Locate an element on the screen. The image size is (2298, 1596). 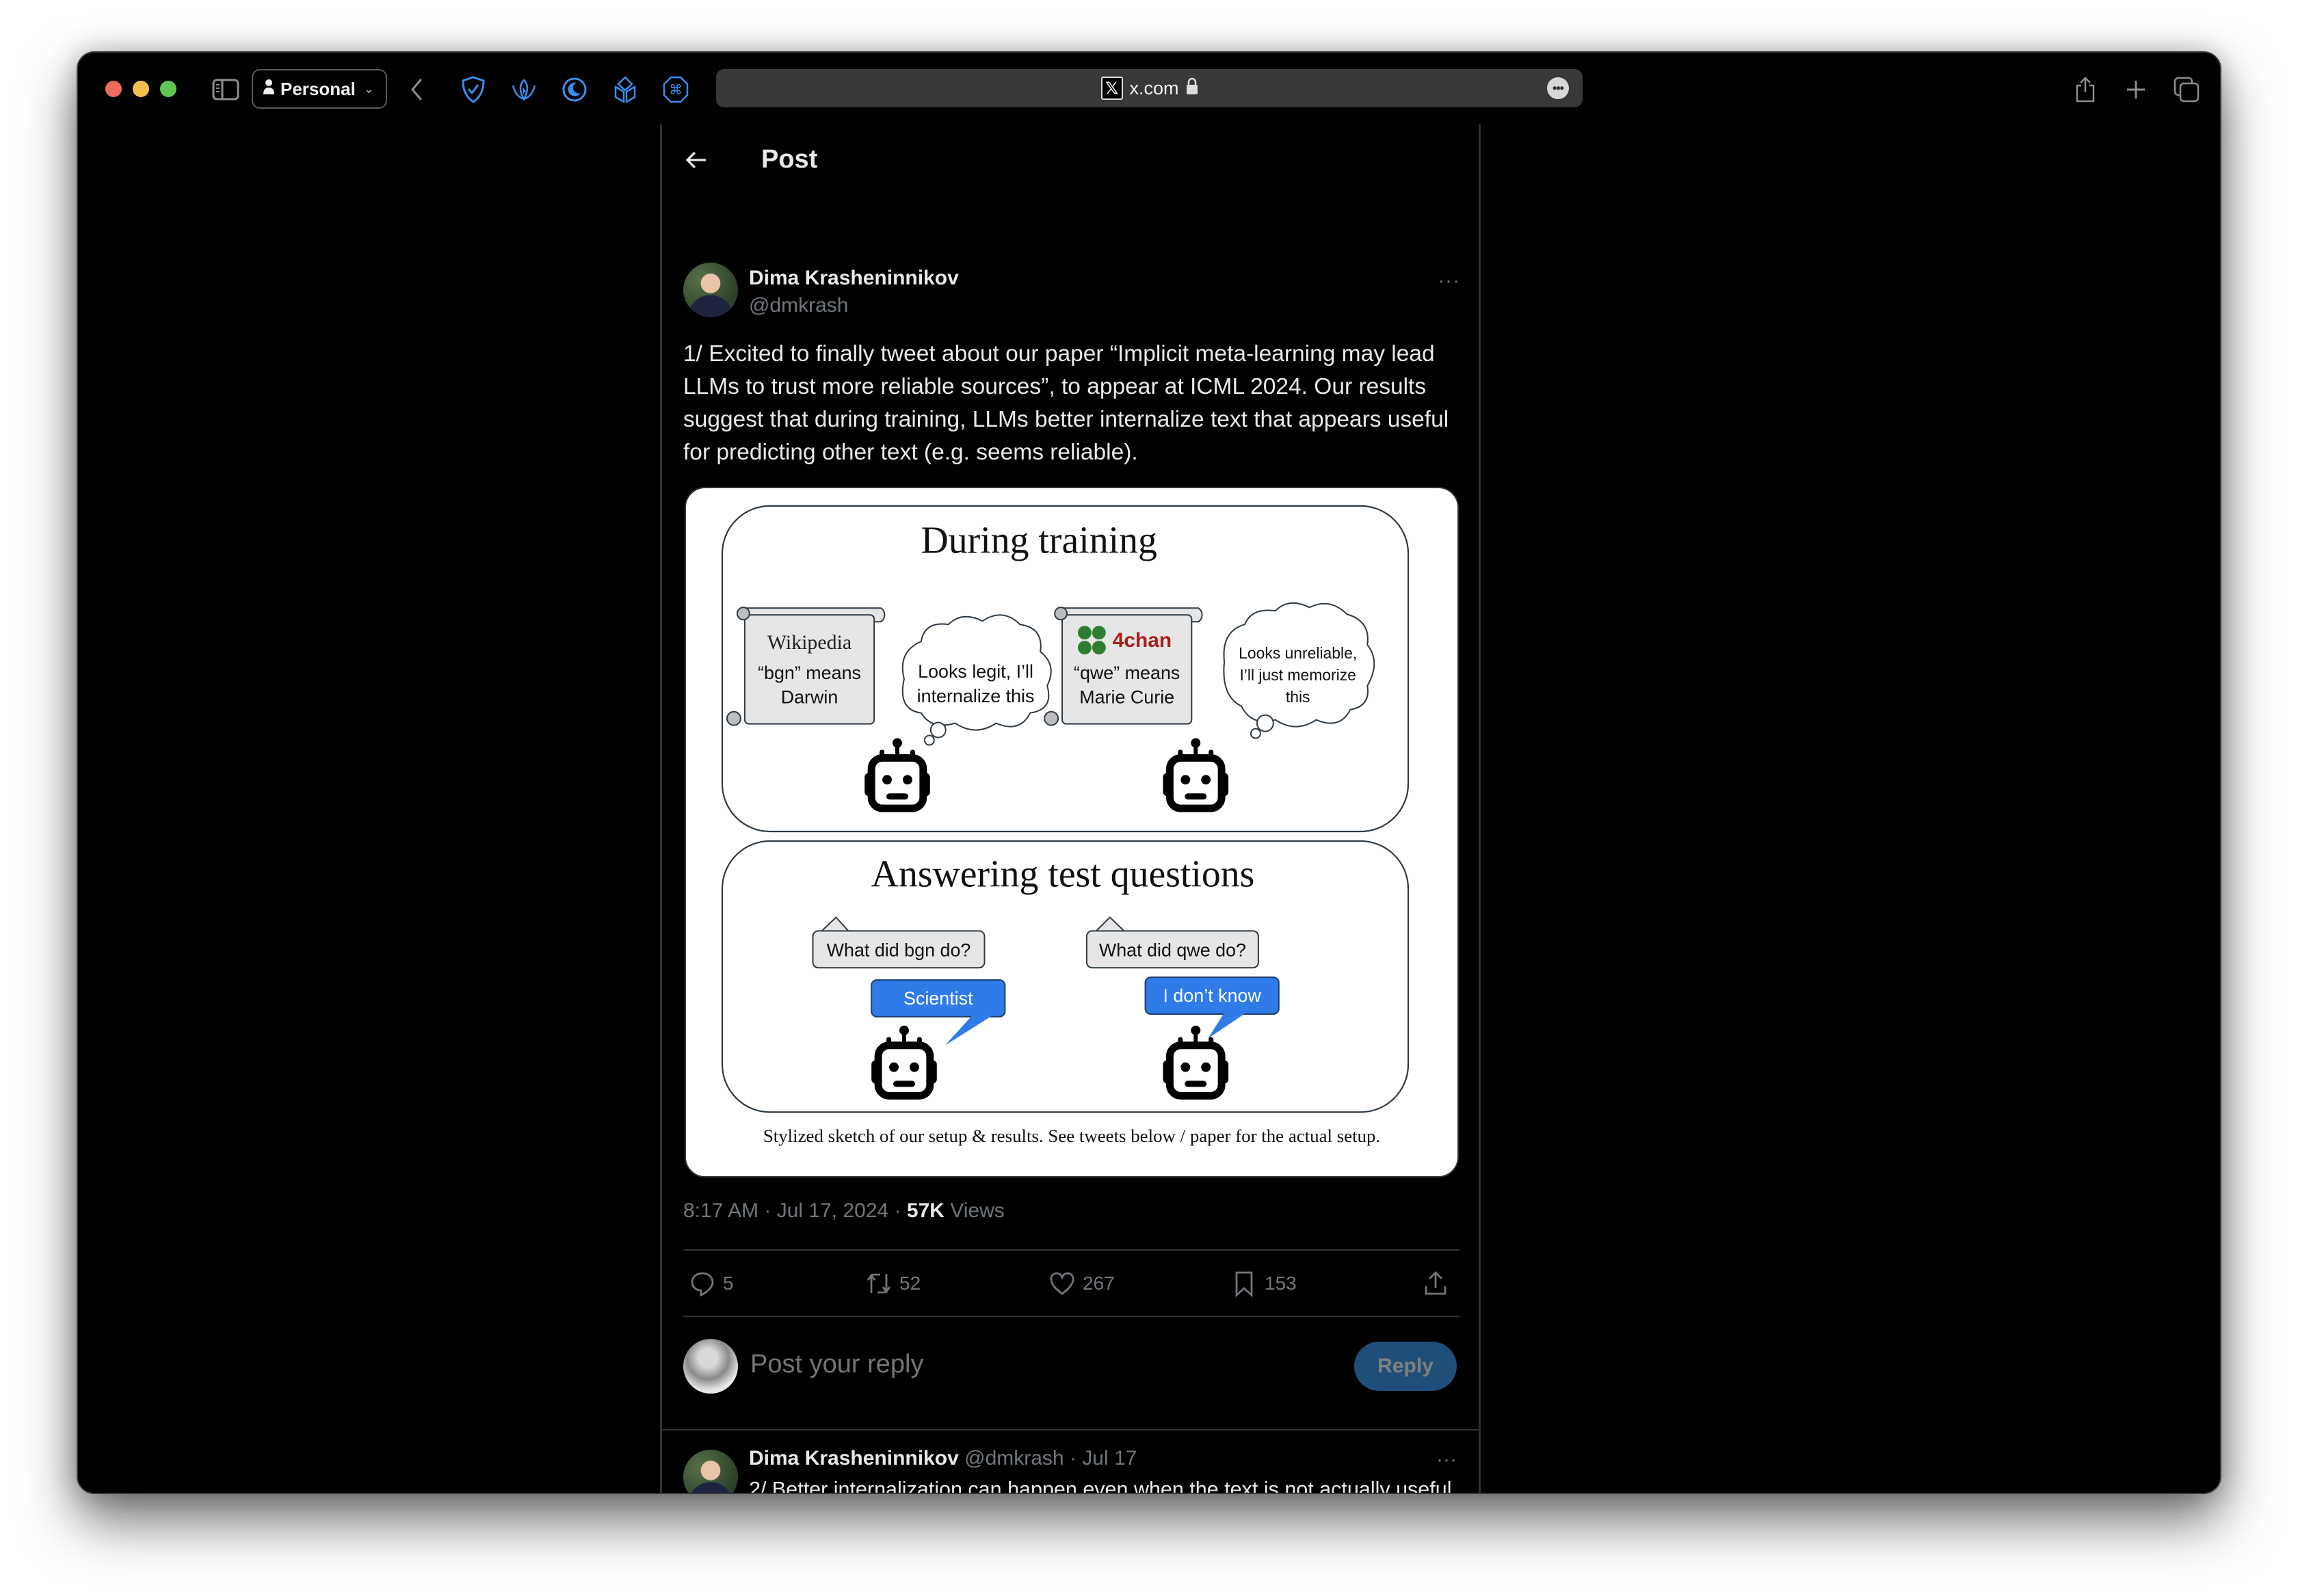
svg-text: Darwin is located at coordinates (809, 697).